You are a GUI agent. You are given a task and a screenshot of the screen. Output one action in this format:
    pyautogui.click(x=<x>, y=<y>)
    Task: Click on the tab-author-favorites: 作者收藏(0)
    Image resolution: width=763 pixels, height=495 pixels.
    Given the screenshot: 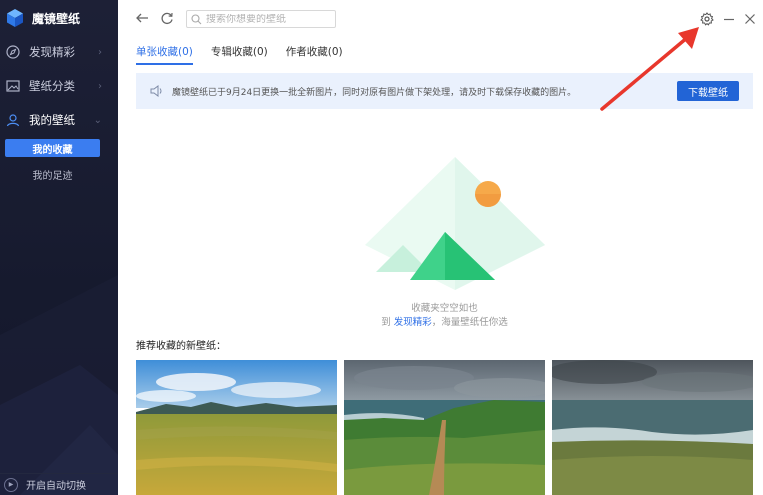 What is the action you would take?
    pyautogui.click(x=314, y=54)
    